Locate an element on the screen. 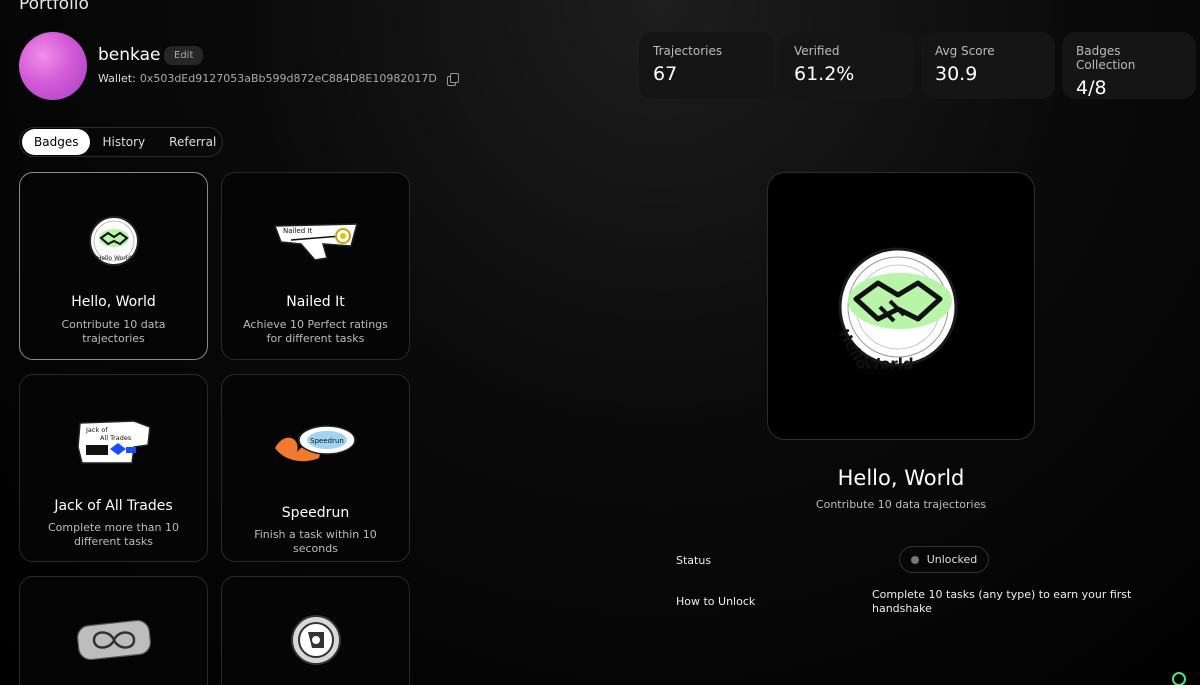 Image resolution: width=1200 pixels, height=685 pixels. avatar is located at coordinates (53, 66).